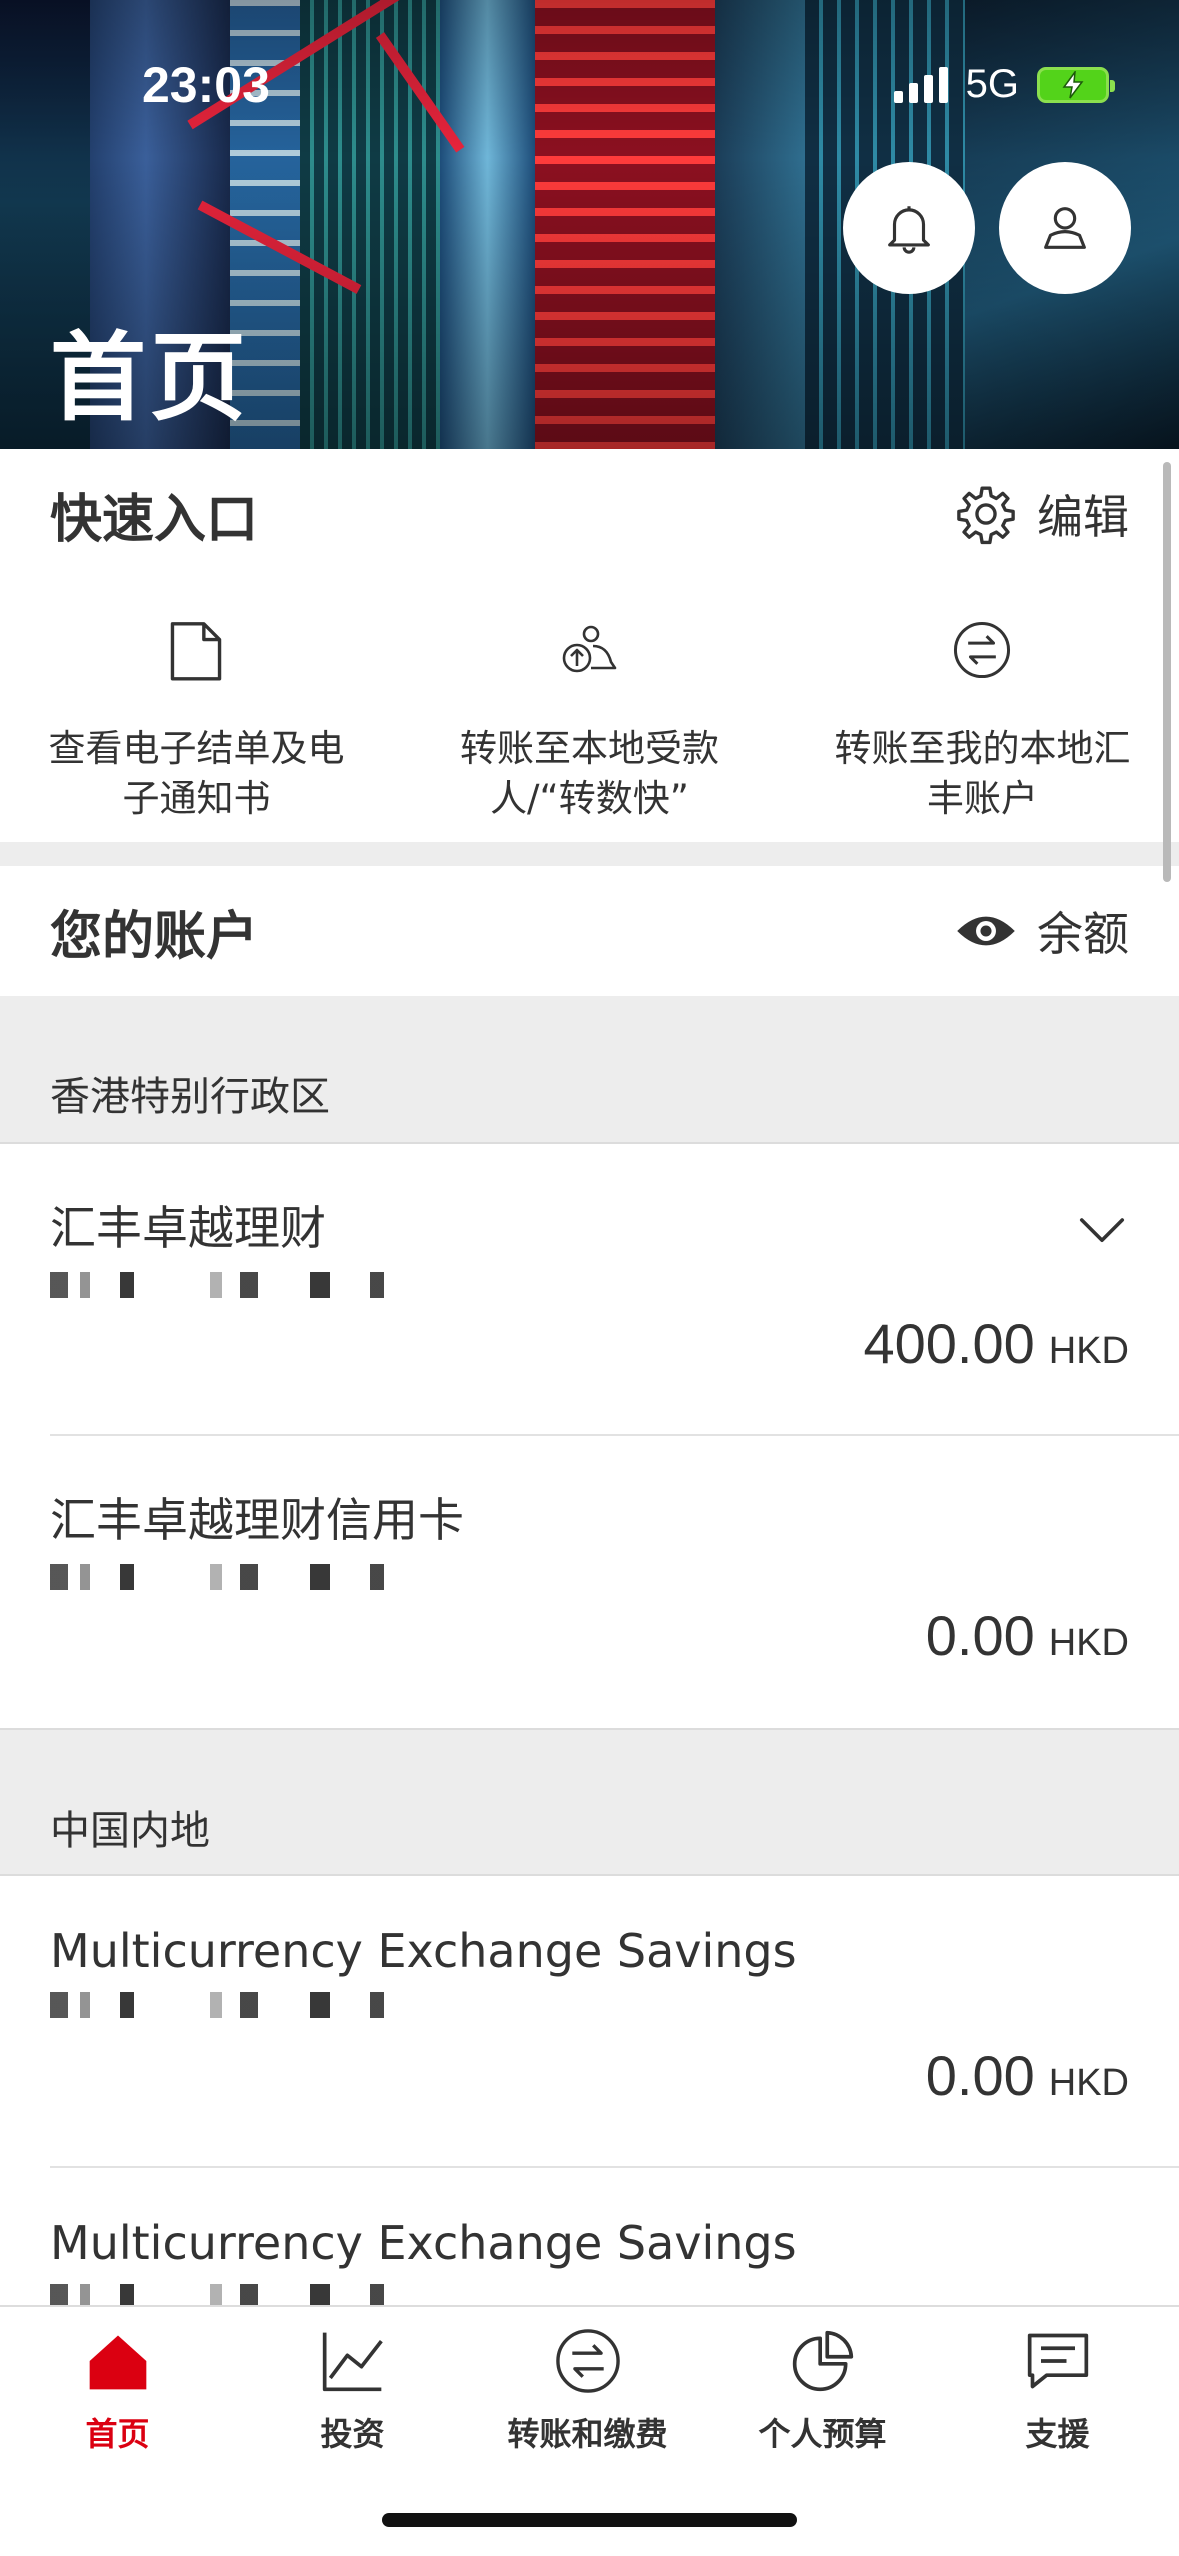 The height and width of the screenshot is (2556, 1179). I want to click on tab-support: 支援, so click(1057, 2391).